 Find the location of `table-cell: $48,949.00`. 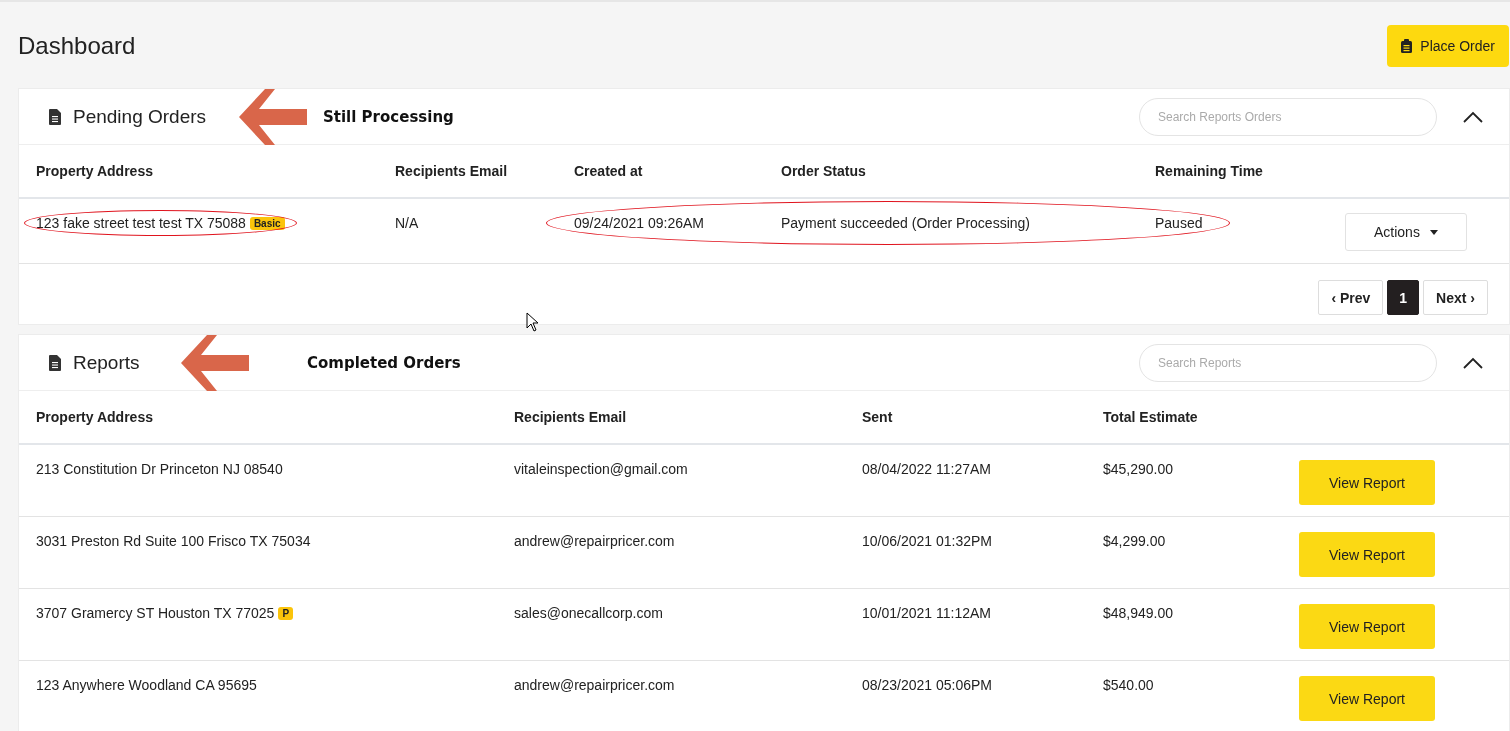

table-cell: $48,949.00 is located at coordinates (1138, 613).